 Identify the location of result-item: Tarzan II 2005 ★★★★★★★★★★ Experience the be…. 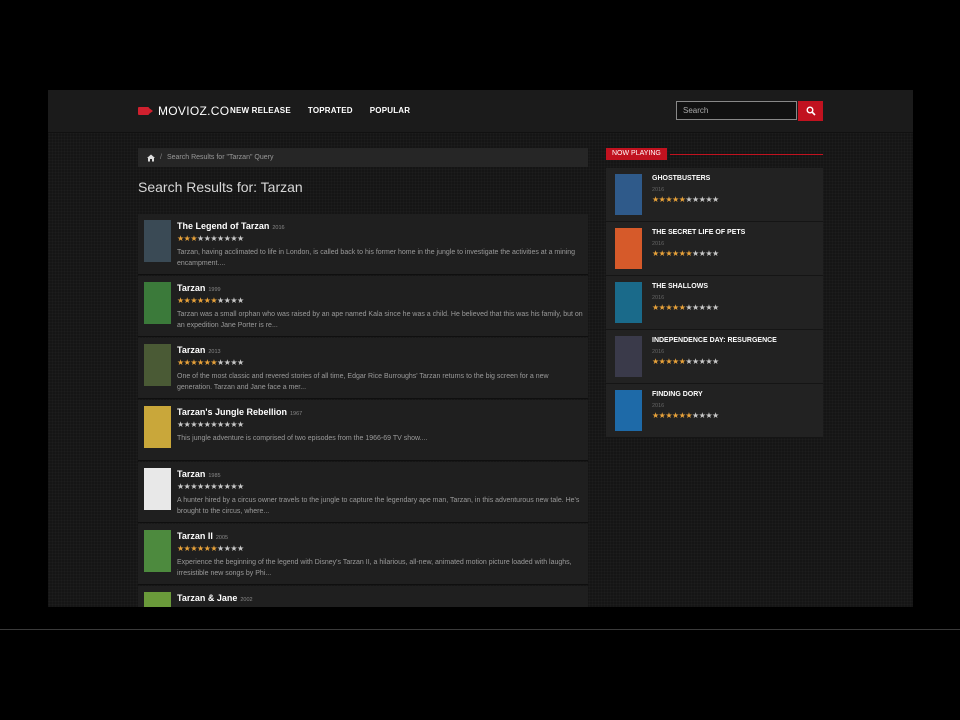
(363, 554).